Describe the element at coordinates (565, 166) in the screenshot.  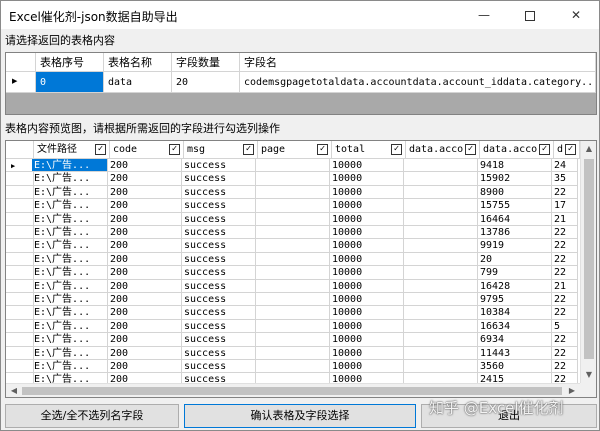
I see `preview-cell: 24` at that location.